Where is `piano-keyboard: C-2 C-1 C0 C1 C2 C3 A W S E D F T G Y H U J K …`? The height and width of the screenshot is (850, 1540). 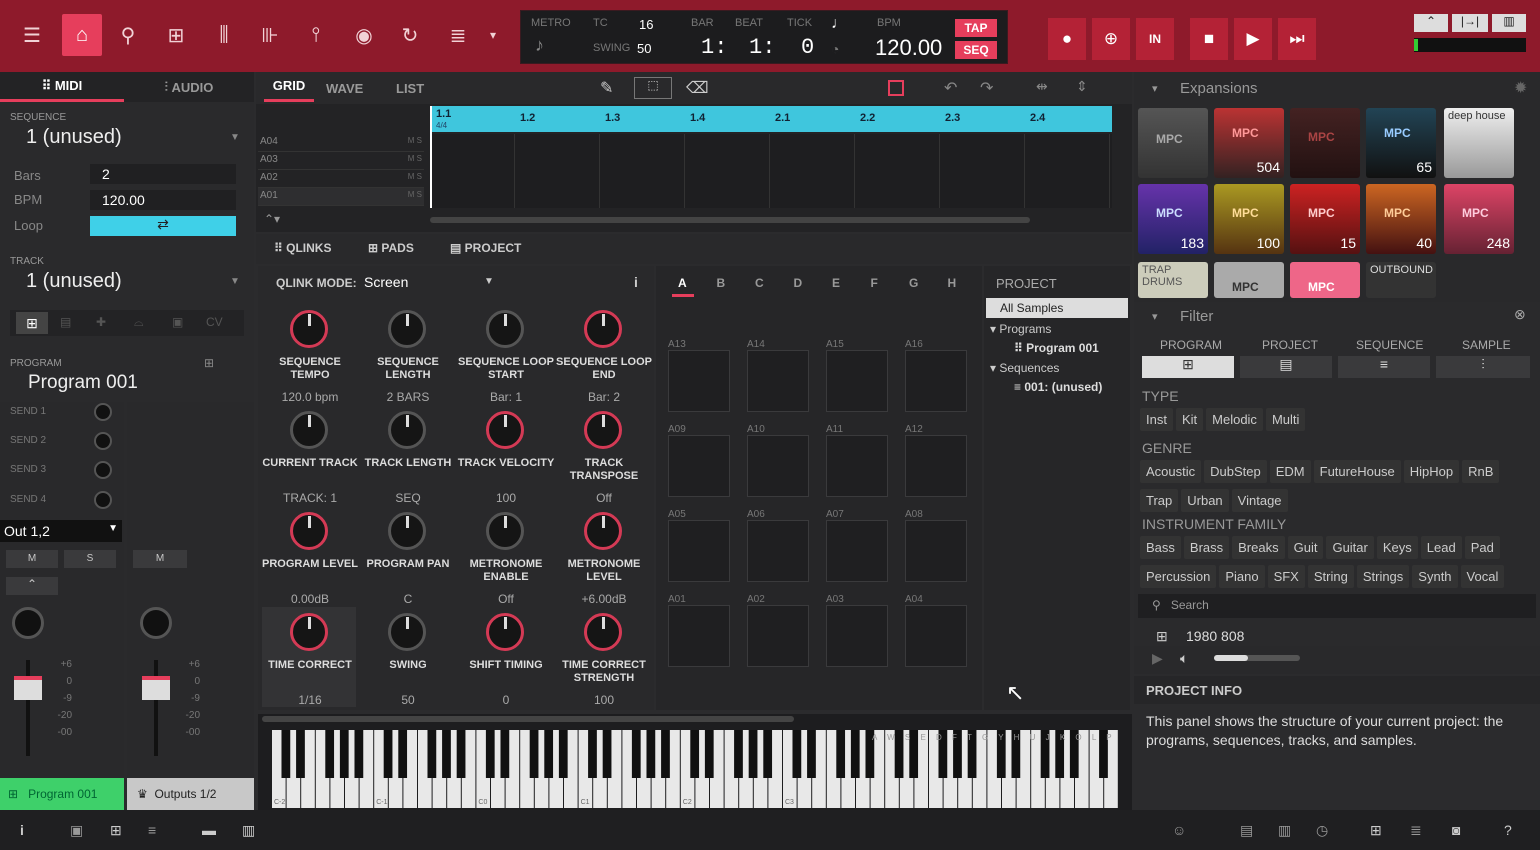
piano-keyboard: C-2 C-1 C0 C1 C2 C3 A W S E D F T G Y H U J K … is located at coordinates (695, 769).